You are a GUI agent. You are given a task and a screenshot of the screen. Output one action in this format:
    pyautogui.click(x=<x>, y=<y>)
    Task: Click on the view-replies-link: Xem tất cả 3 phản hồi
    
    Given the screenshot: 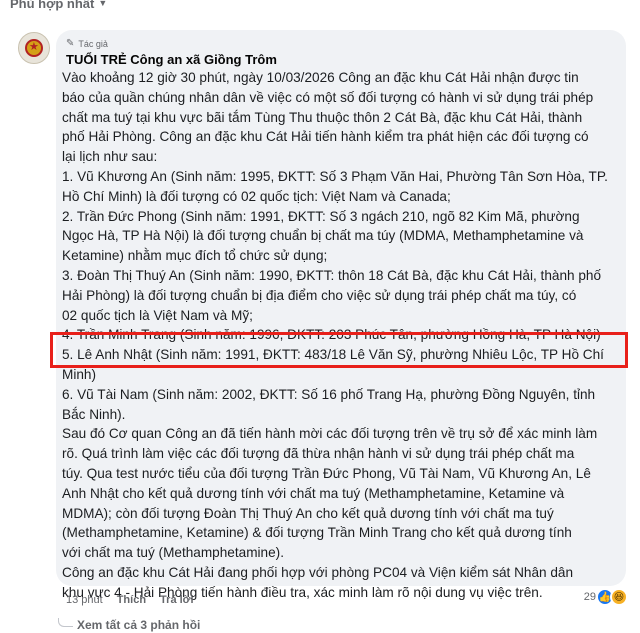 What is the action you would take?
    pyautogui.click(x=129, y=624)
    